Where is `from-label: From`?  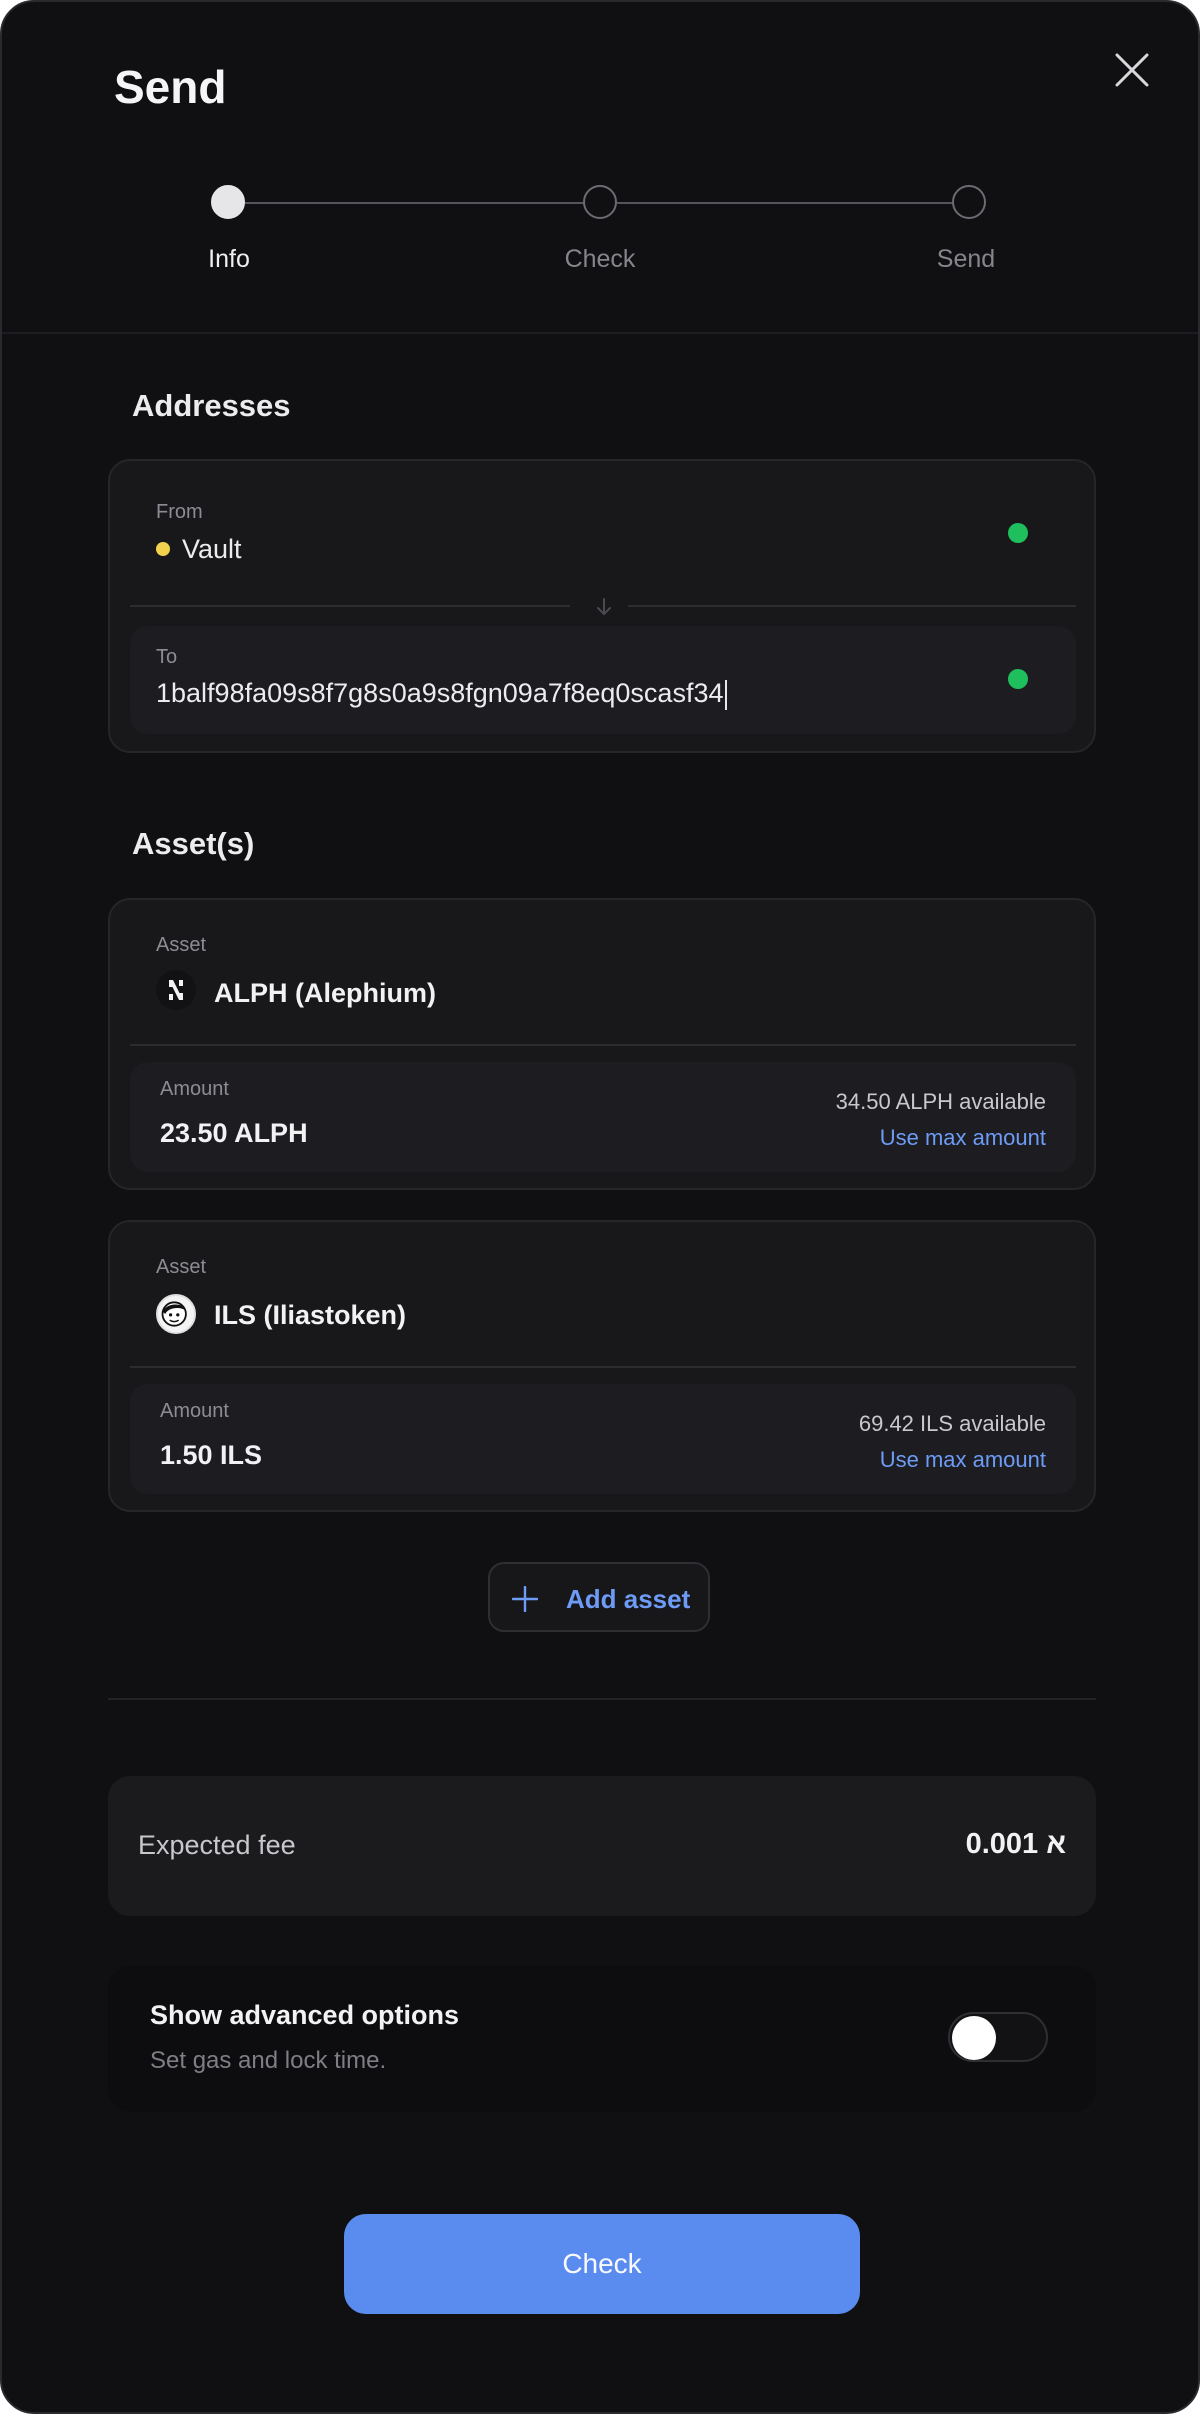 from-label: From is located at coordinates (179, 512).